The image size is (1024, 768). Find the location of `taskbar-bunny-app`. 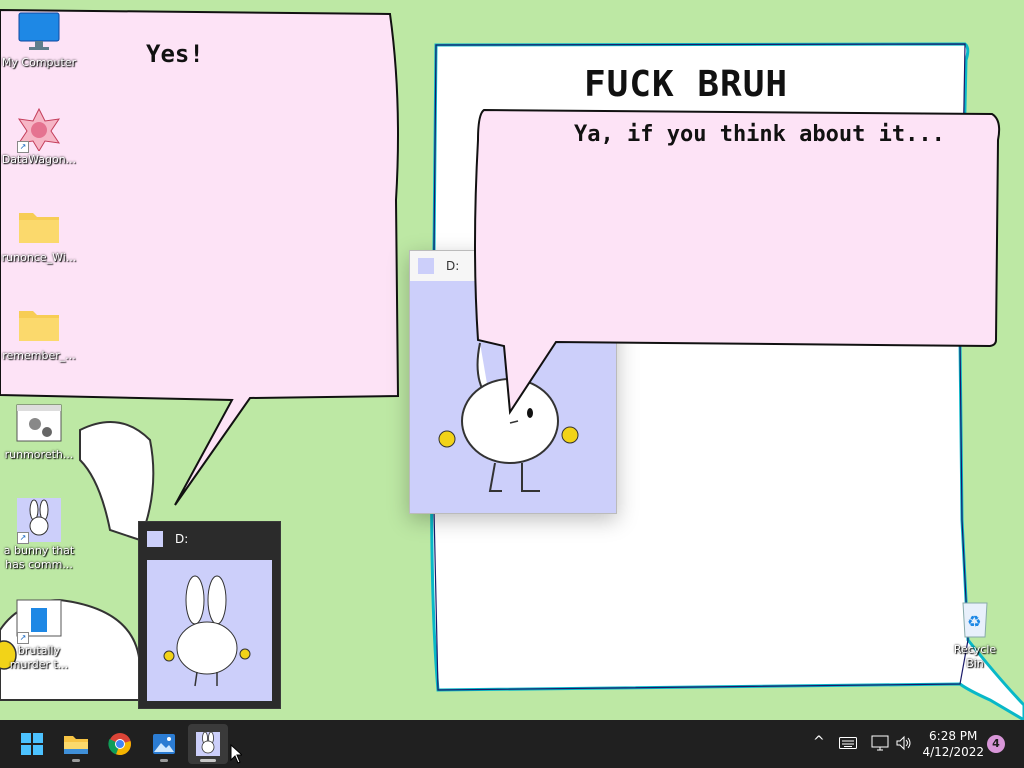

taskbar-bunny-app is located at coordinates (208, 744).